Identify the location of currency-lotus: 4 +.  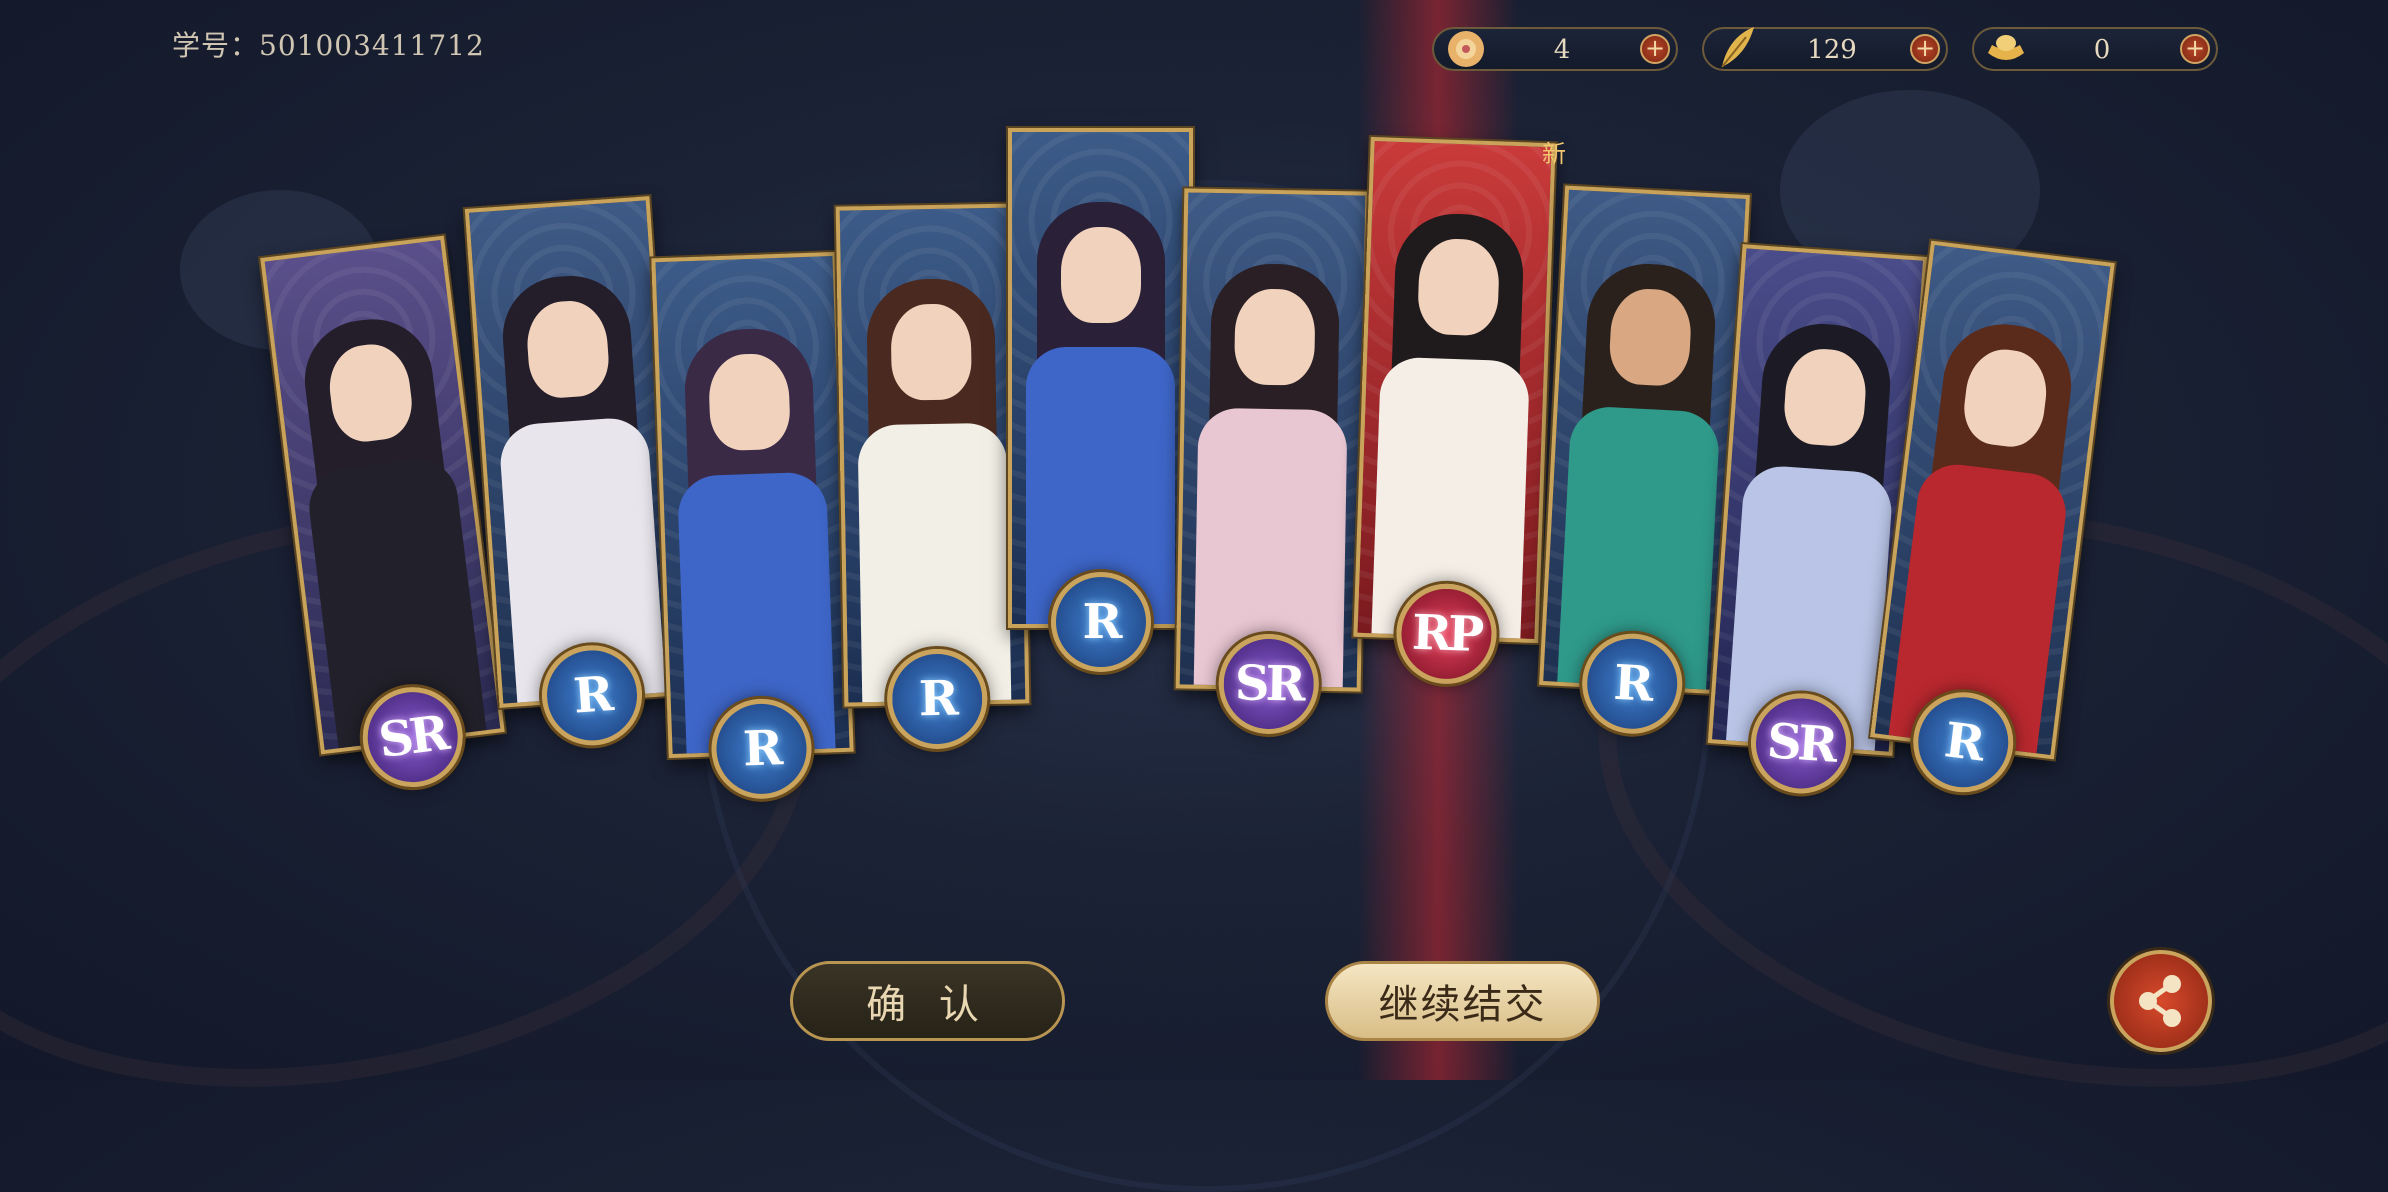
(1555, 49).